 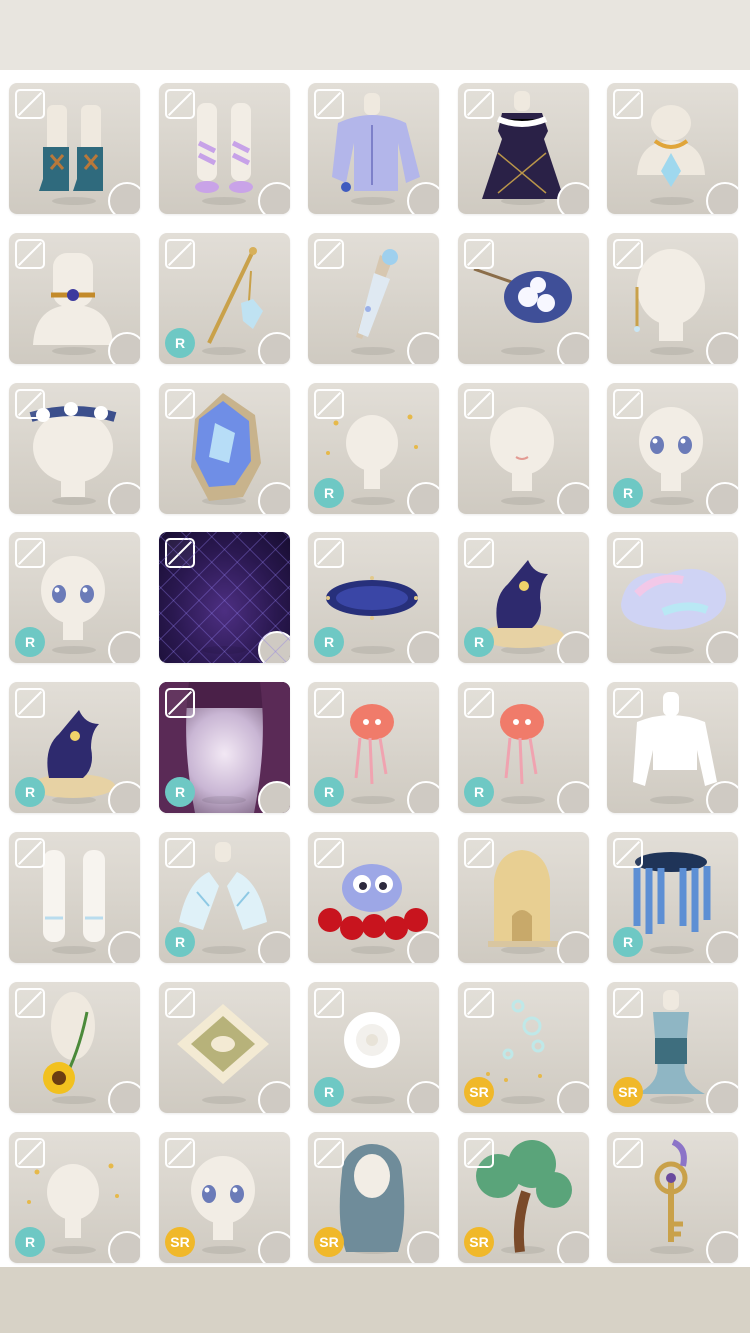 I want to click on wisteria-hat-item: R, so click(x=672, y=897).